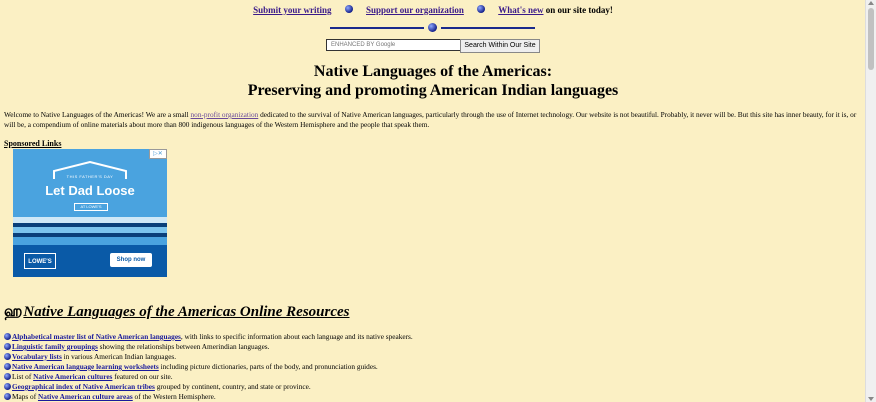 The height and width of the screenshot is (402, 876). What do you see at coordinates (55, 346) in the screenshot?
I see `family-groupings-link: Linguistic family groupings` at bounding box center [55, 346].